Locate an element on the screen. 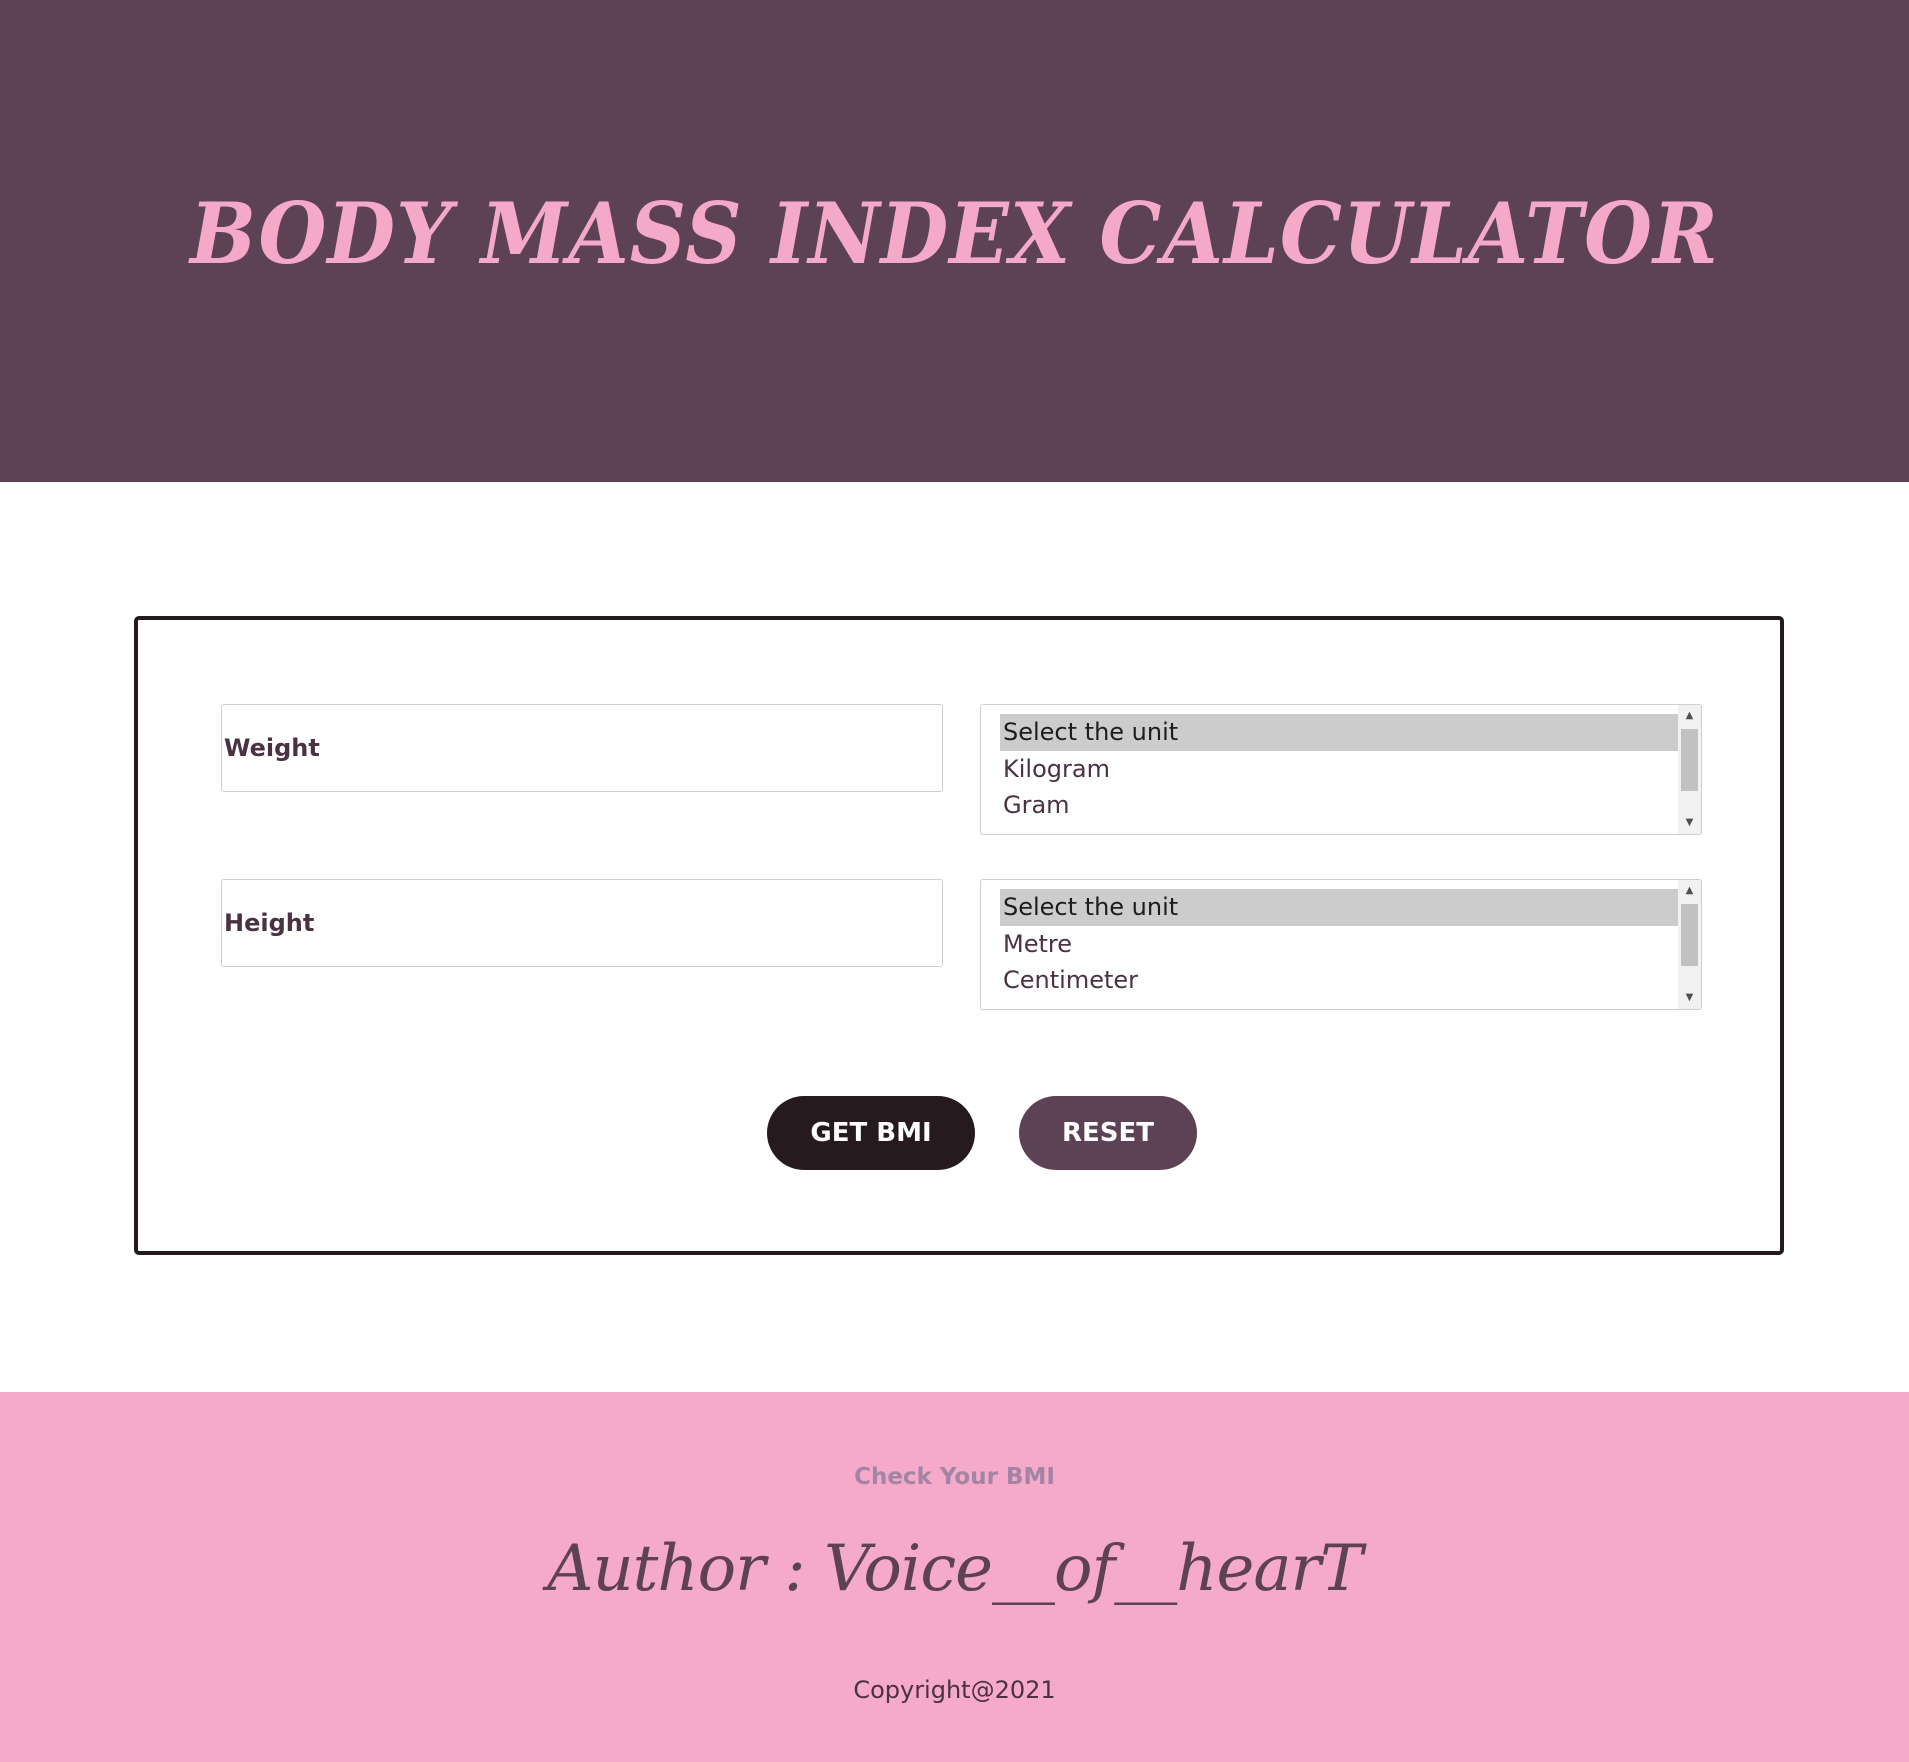 This screenshot has height=1762, width=1909. weight-unit-options: Select the unit Kilogram Gram is located at coordinates (1339, 769).